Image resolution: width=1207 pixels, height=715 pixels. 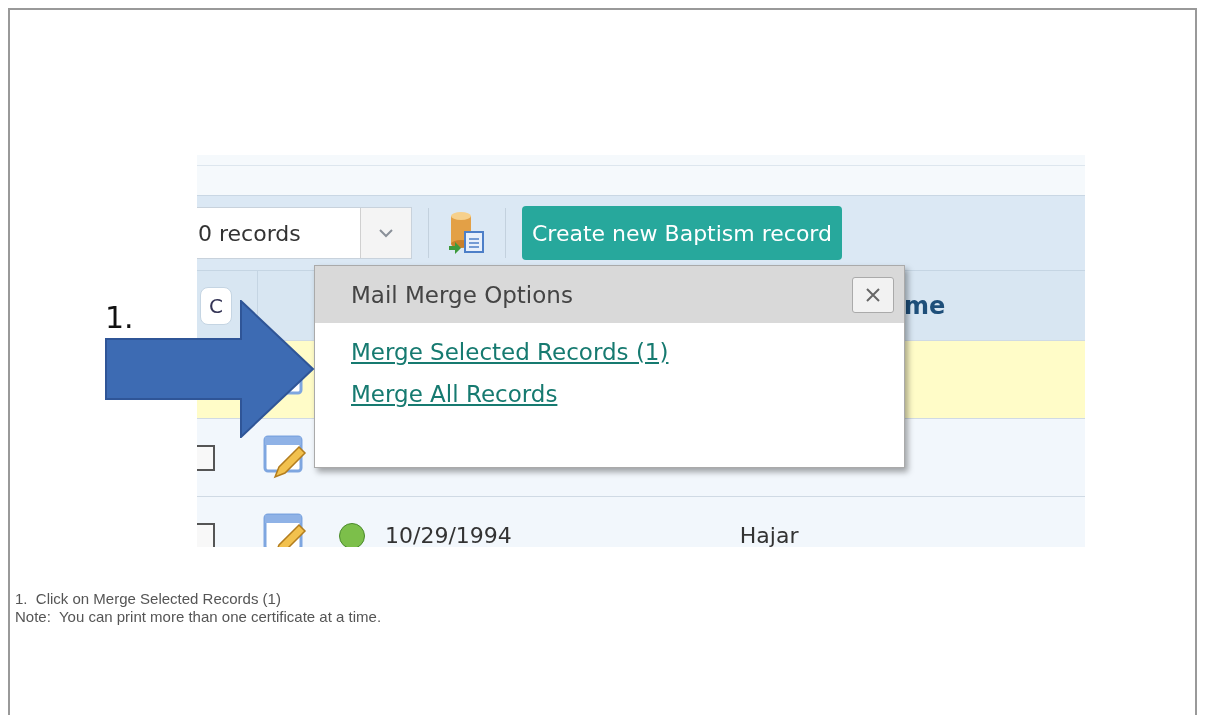 I want to click on chevron-down-icon, so click(x=386, y=233).